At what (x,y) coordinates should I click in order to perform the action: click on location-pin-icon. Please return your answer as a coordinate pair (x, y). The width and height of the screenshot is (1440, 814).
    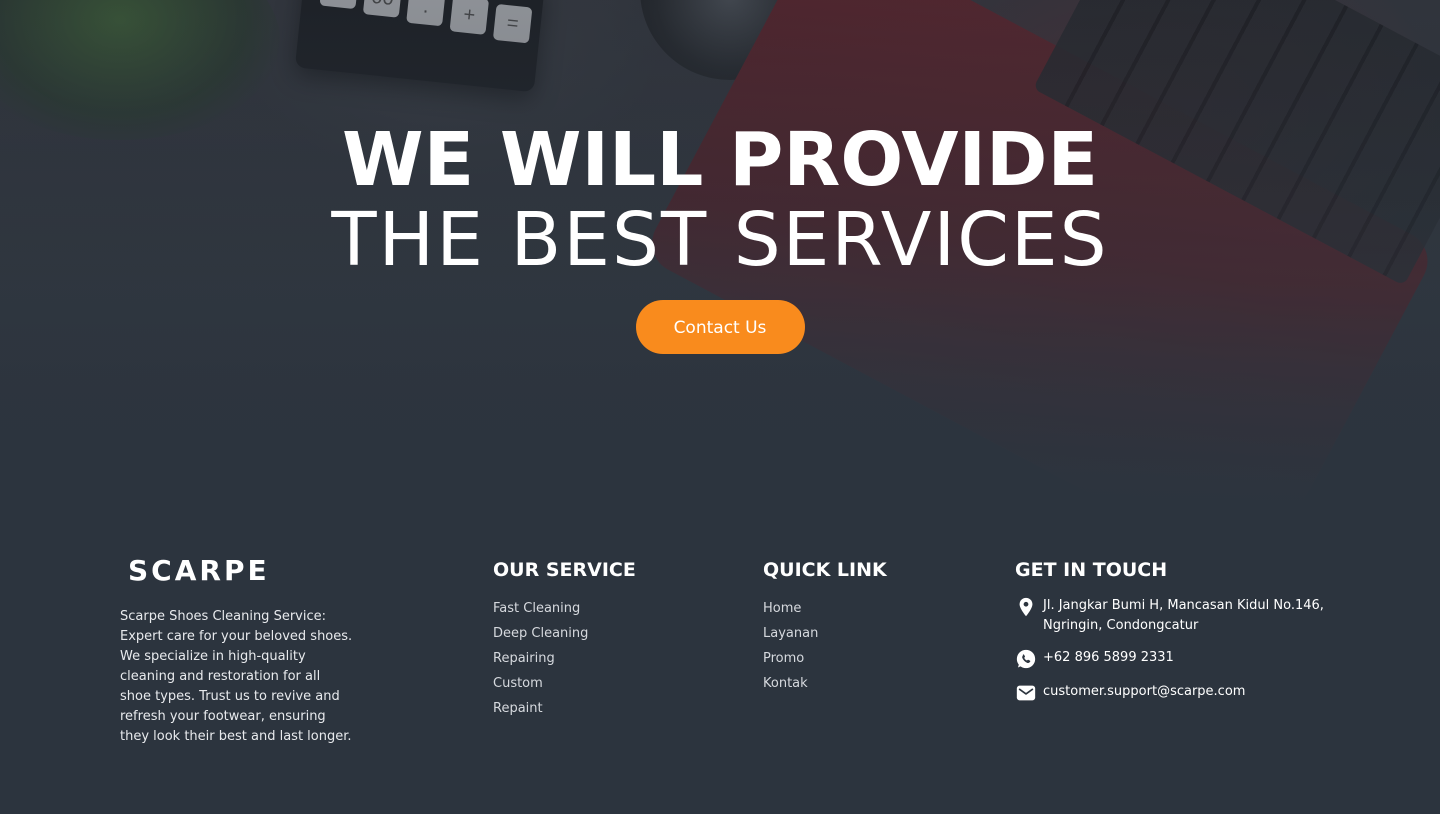
    Looking at the image, I should click on (1026, 607).